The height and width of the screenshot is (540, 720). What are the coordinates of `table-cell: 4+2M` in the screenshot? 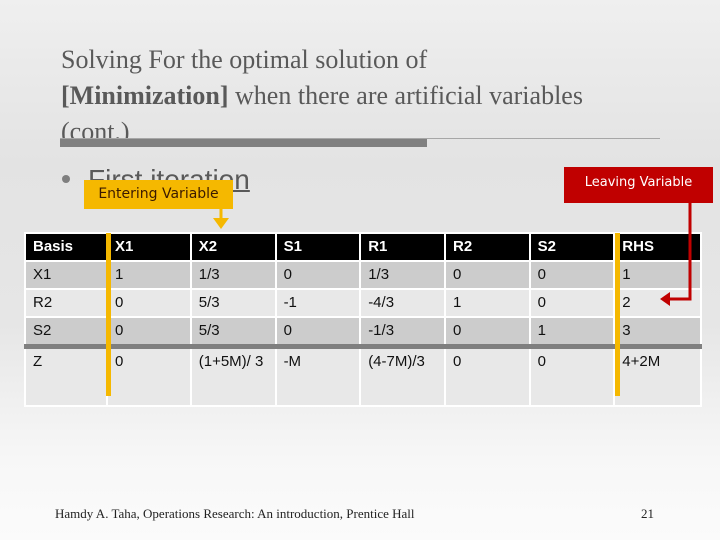 It's located at (657, 375).